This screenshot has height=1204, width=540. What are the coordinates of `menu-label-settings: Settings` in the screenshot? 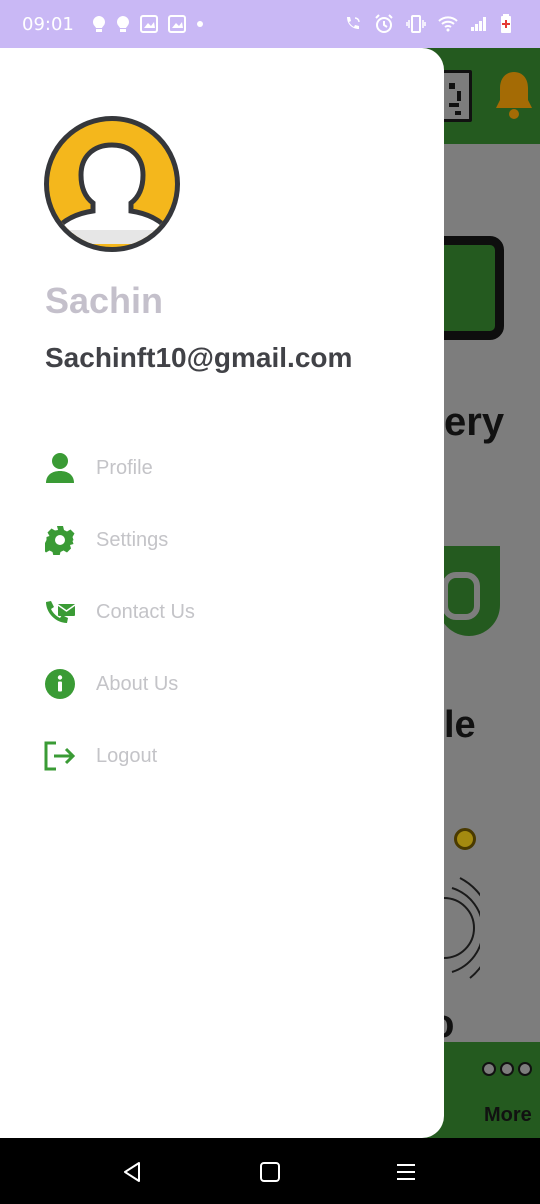 It's located at (132, 539).